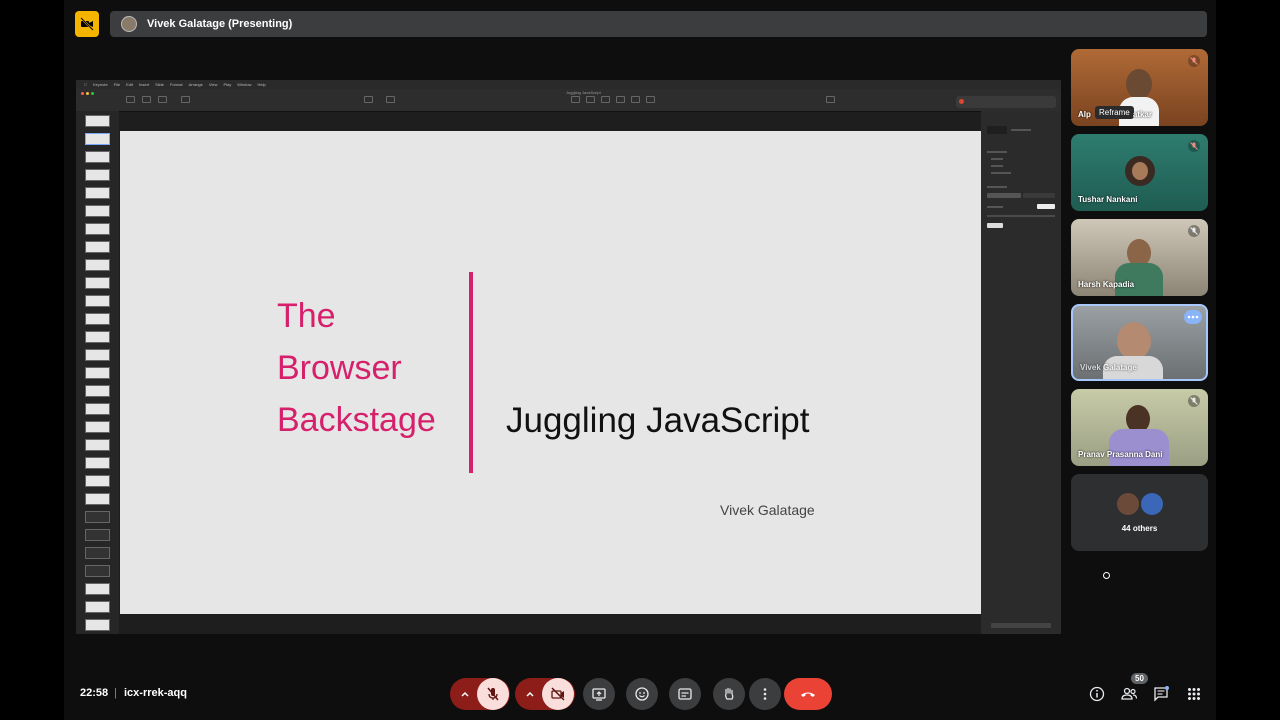 The width and height of the screenshot is (1280, 720). I want to click on meeting-info-button, so click(1097, 694).